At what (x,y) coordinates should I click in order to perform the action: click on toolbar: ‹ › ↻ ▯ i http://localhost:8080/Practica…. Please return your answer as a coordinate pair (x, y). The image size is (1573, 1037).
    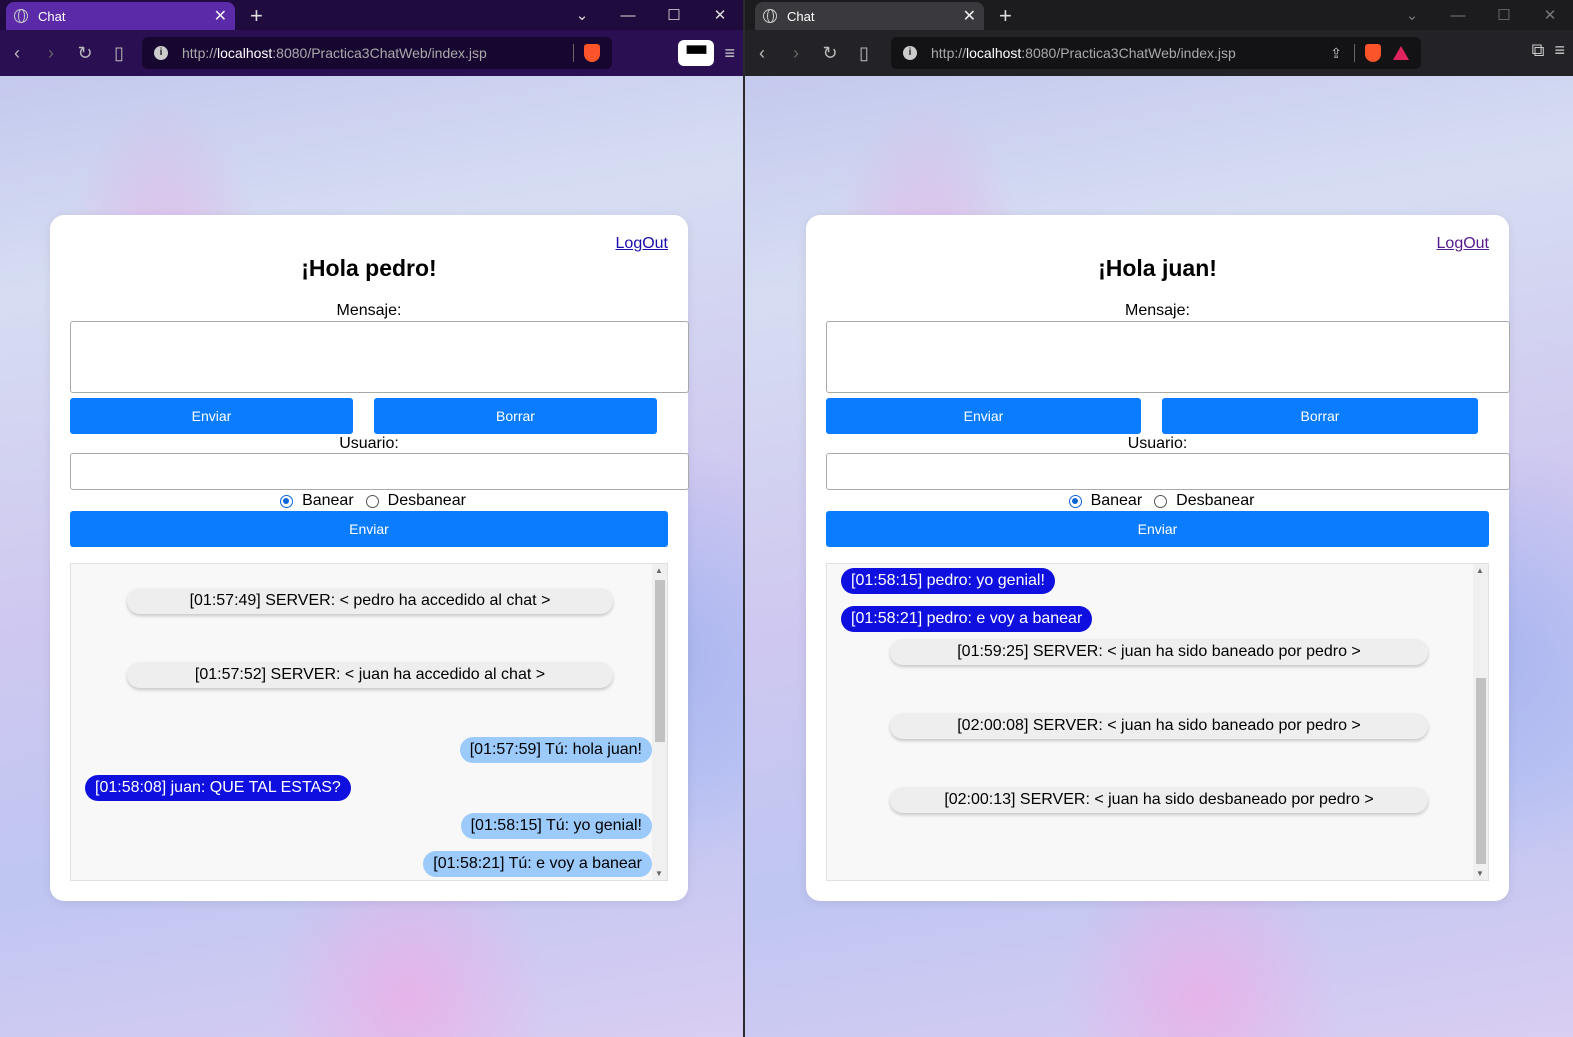
    Looking at the image, I should click on (1159, 53).